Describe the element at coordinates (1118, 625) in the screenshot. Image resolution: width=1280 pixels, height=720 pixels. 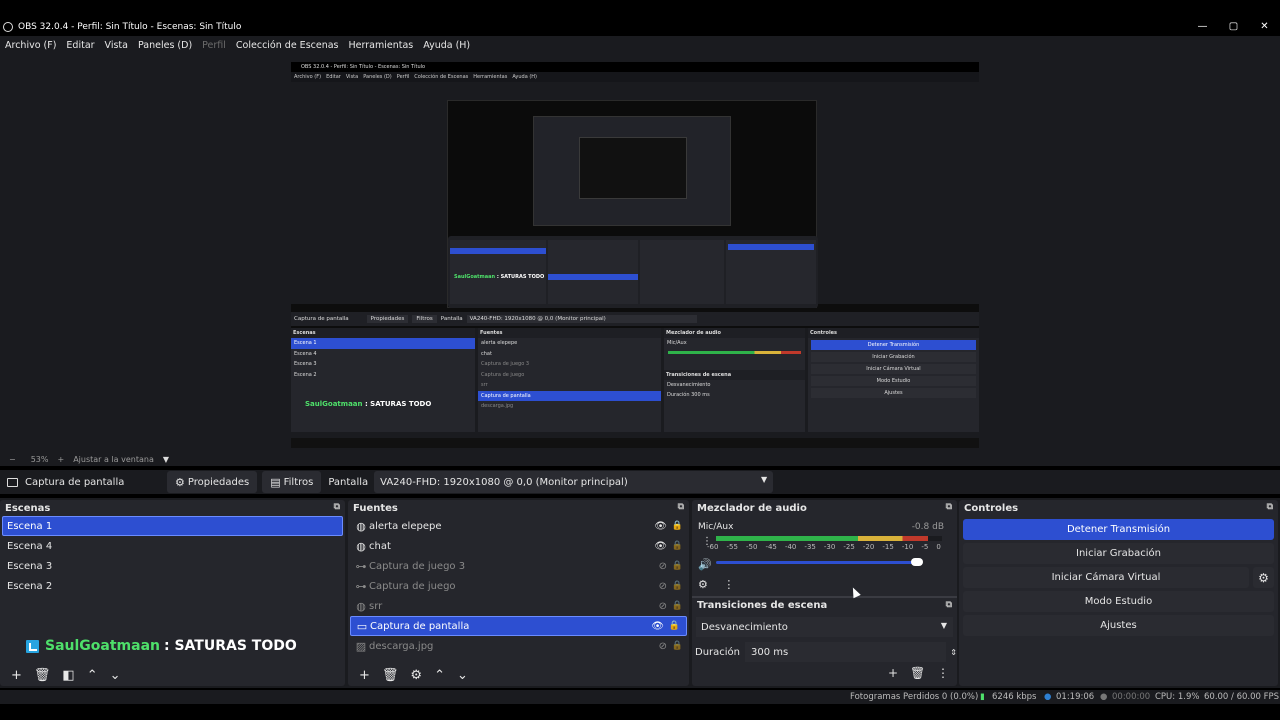
I see `settings-button: Ajustes` at that location.